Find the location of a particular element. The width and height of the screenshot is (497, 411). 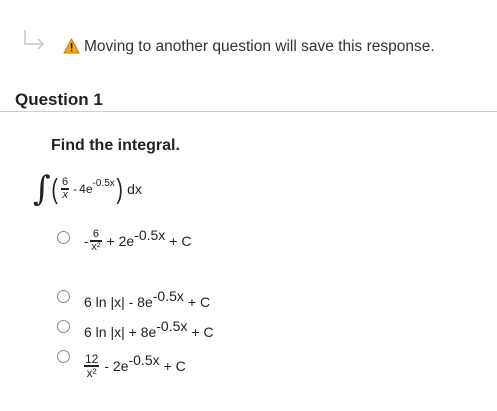

option-4-radio is located at coordinates (63, 356).